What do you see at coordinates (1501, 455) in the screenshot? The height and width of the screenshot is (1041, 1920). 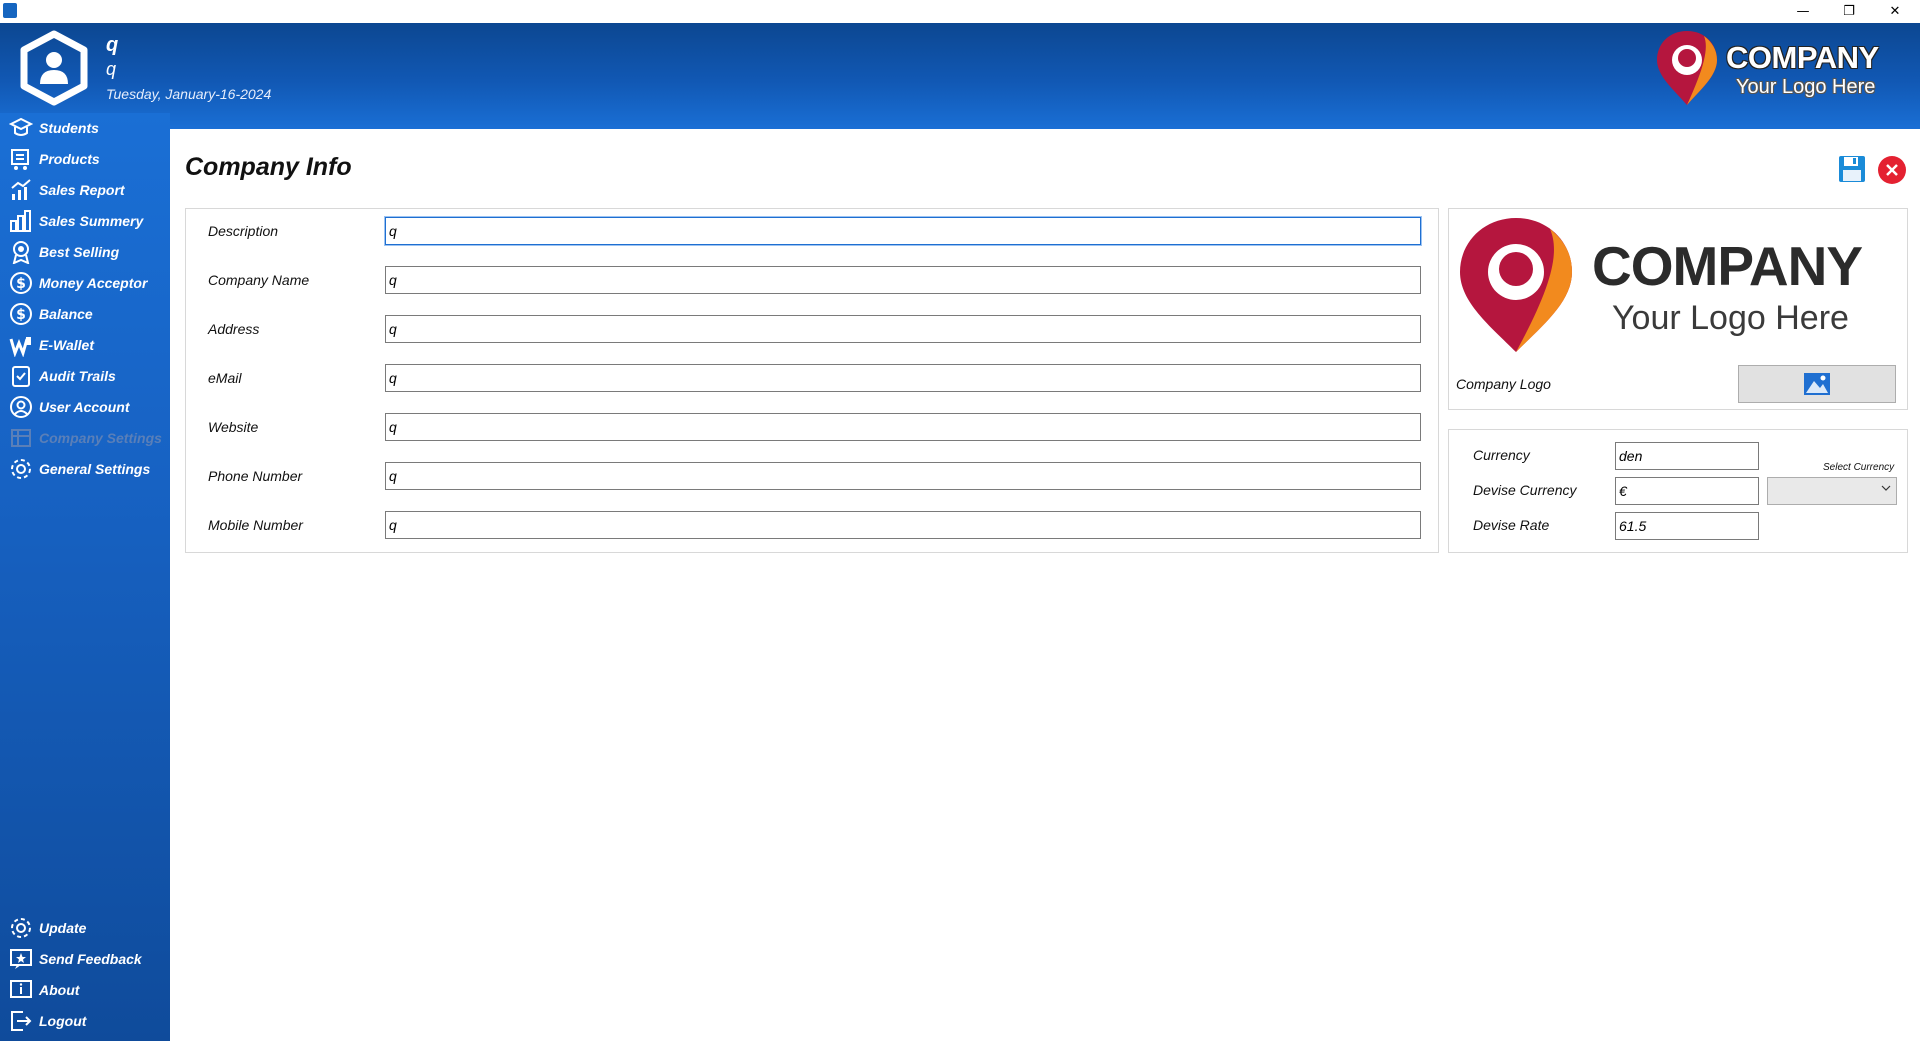 I see `currency-label: Currency` at bounding box center [1501, 455].